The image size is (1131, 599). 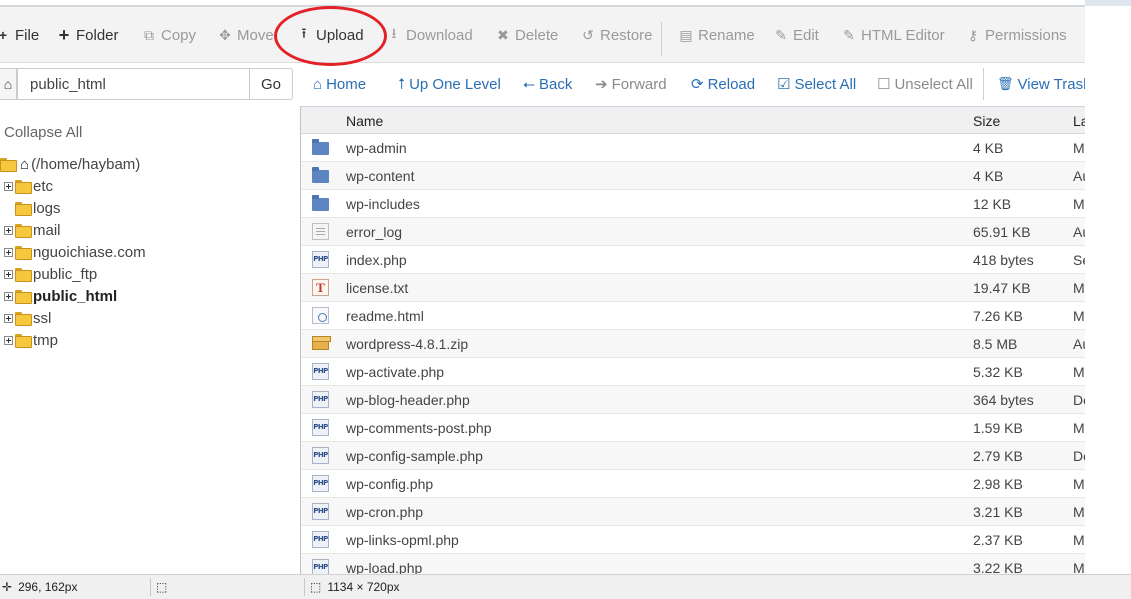 What do you see at coordinates (150, 587) in the screenshot?
I see `status-divider` at bounding box center [150, 587].